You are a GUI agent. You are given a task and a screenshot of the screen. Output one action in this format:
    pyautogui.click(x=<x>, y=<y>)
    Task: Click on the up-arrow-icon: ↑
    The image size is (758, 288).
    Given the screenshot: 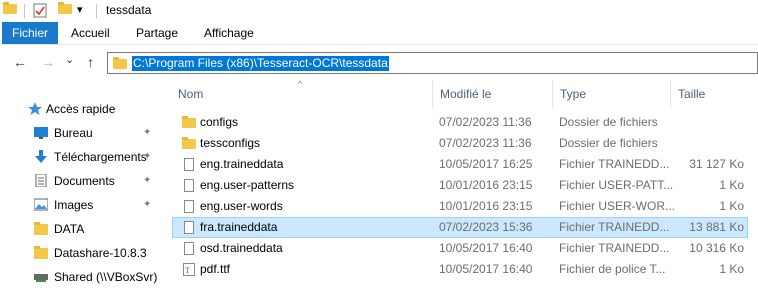 What is the action you would take?
    pyautogui.click(x=90, y=62)
    